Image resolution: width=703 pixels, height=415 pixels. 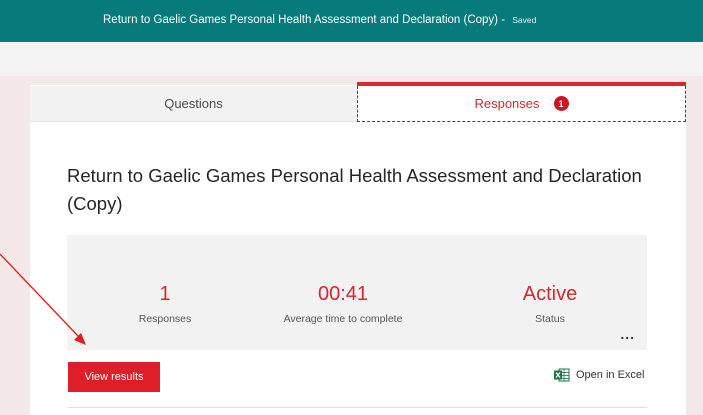 What do you see at coordinates (562, 375) in the screenshot?
I see `excel-icon` at bounding box center [562, 375].